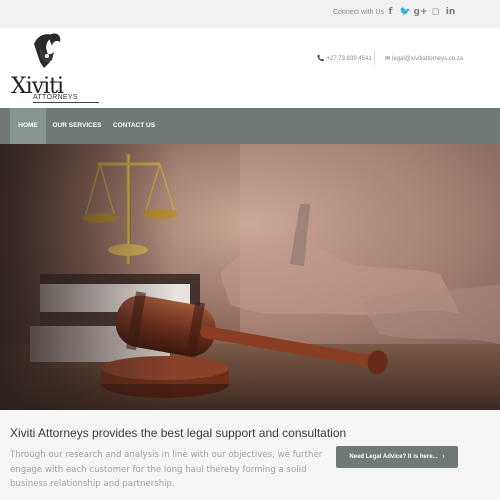 The width and height of the screenshot is (500, 500). What do you see at coordinates (388, 58) in the screenshot?
I see `envelope-icon: ✉` at bounding box center [388, 58].